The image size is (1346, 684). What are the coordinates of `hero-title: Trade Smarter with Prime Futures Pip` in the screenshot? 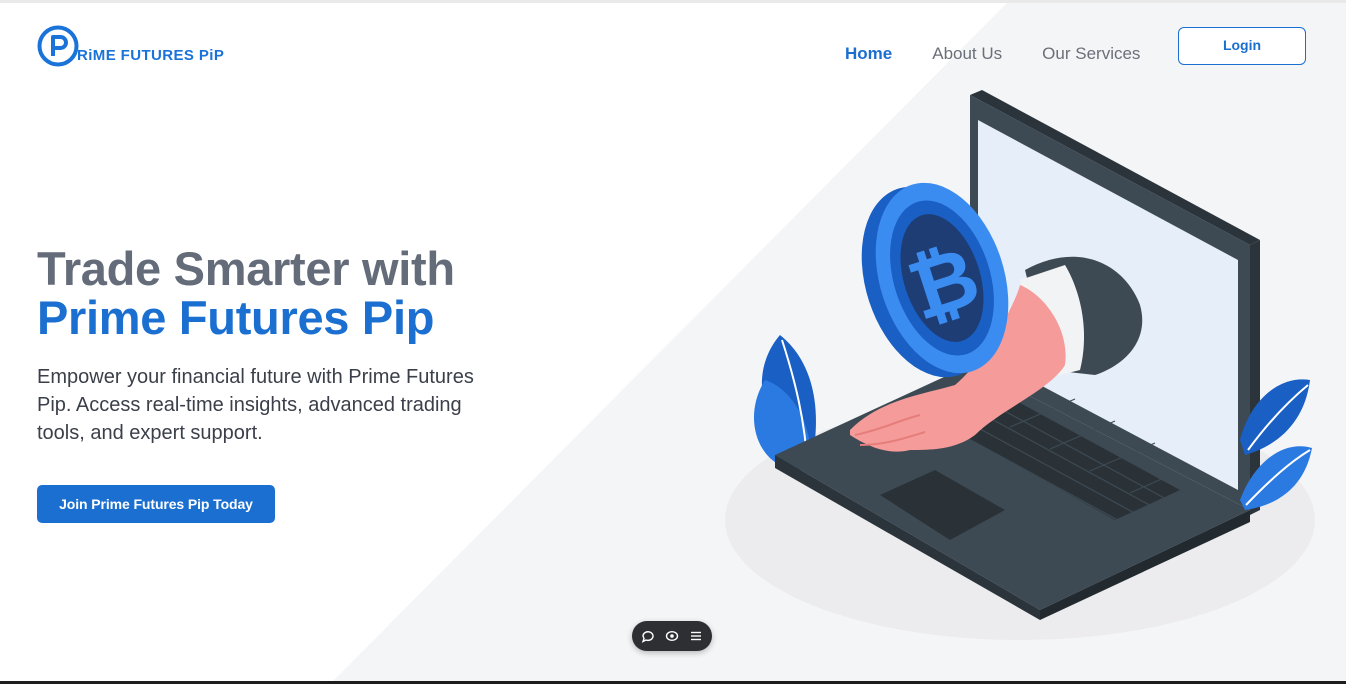 It's located at (246, 293).